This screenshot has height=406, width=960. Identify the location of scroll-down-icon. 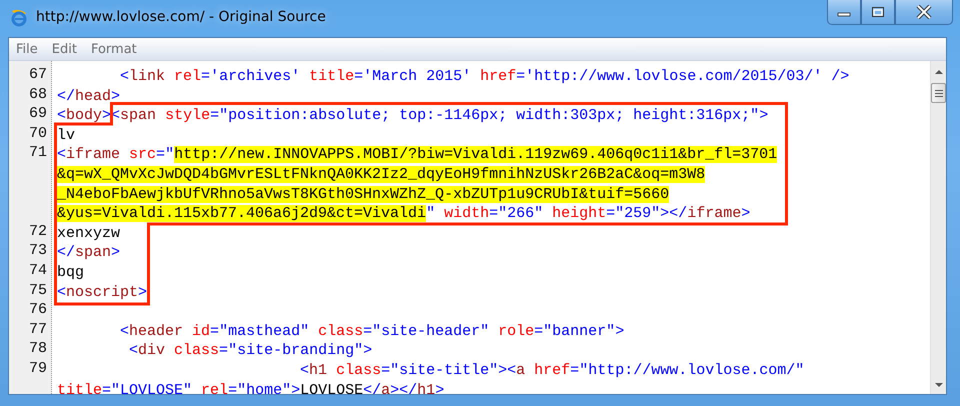
(939, 385).